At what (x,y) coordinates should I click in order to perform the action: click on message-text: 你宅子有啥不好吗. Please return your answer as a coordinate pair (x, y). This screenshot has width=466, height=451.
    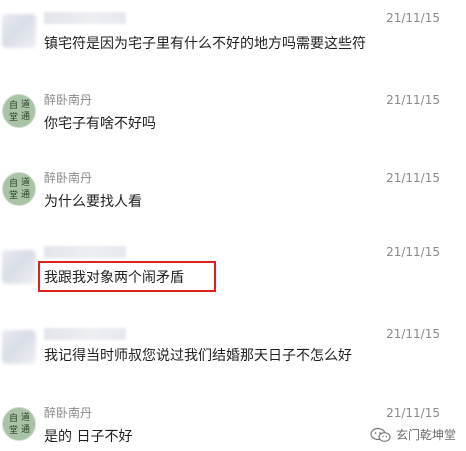
    Looking at the image, I should click on (100, 124).